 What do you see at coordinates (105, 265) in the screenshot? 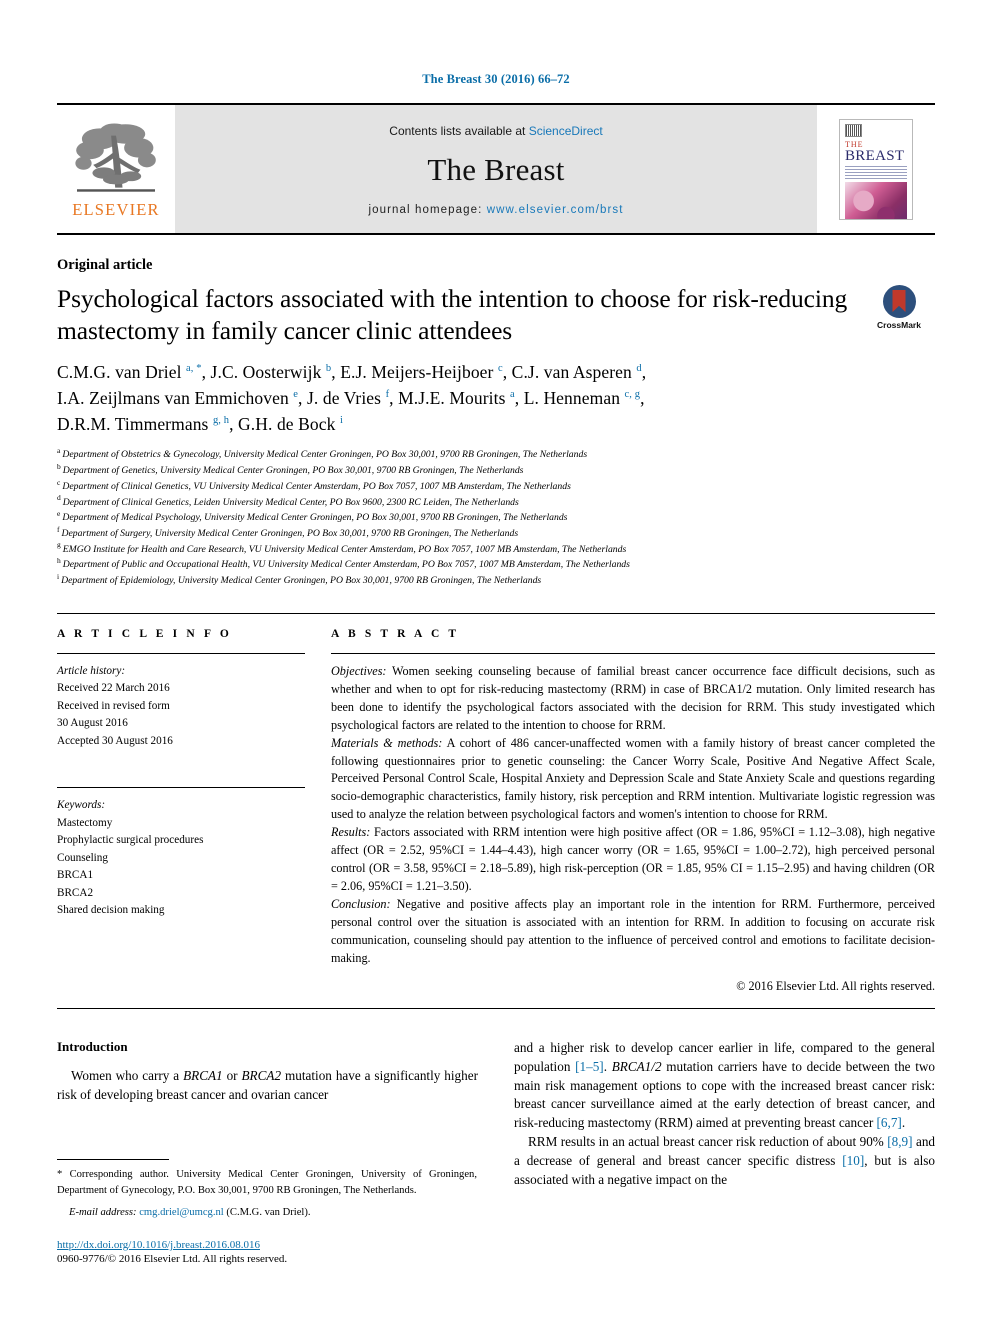
I see `article-type-label: Original article` at bounding box center [105, 265].